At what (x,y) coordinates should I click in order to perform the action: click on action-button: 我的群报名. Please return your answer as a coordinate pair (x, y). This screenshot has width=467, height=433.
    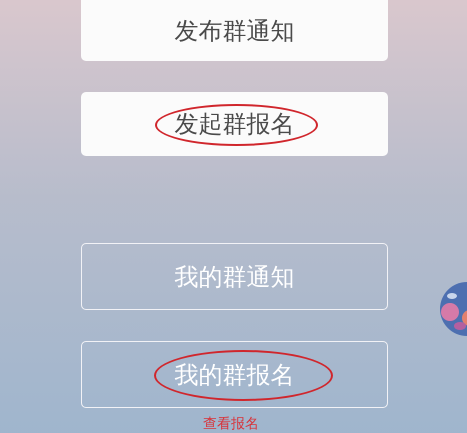
    Looking at the image, I should click on (234, 374).